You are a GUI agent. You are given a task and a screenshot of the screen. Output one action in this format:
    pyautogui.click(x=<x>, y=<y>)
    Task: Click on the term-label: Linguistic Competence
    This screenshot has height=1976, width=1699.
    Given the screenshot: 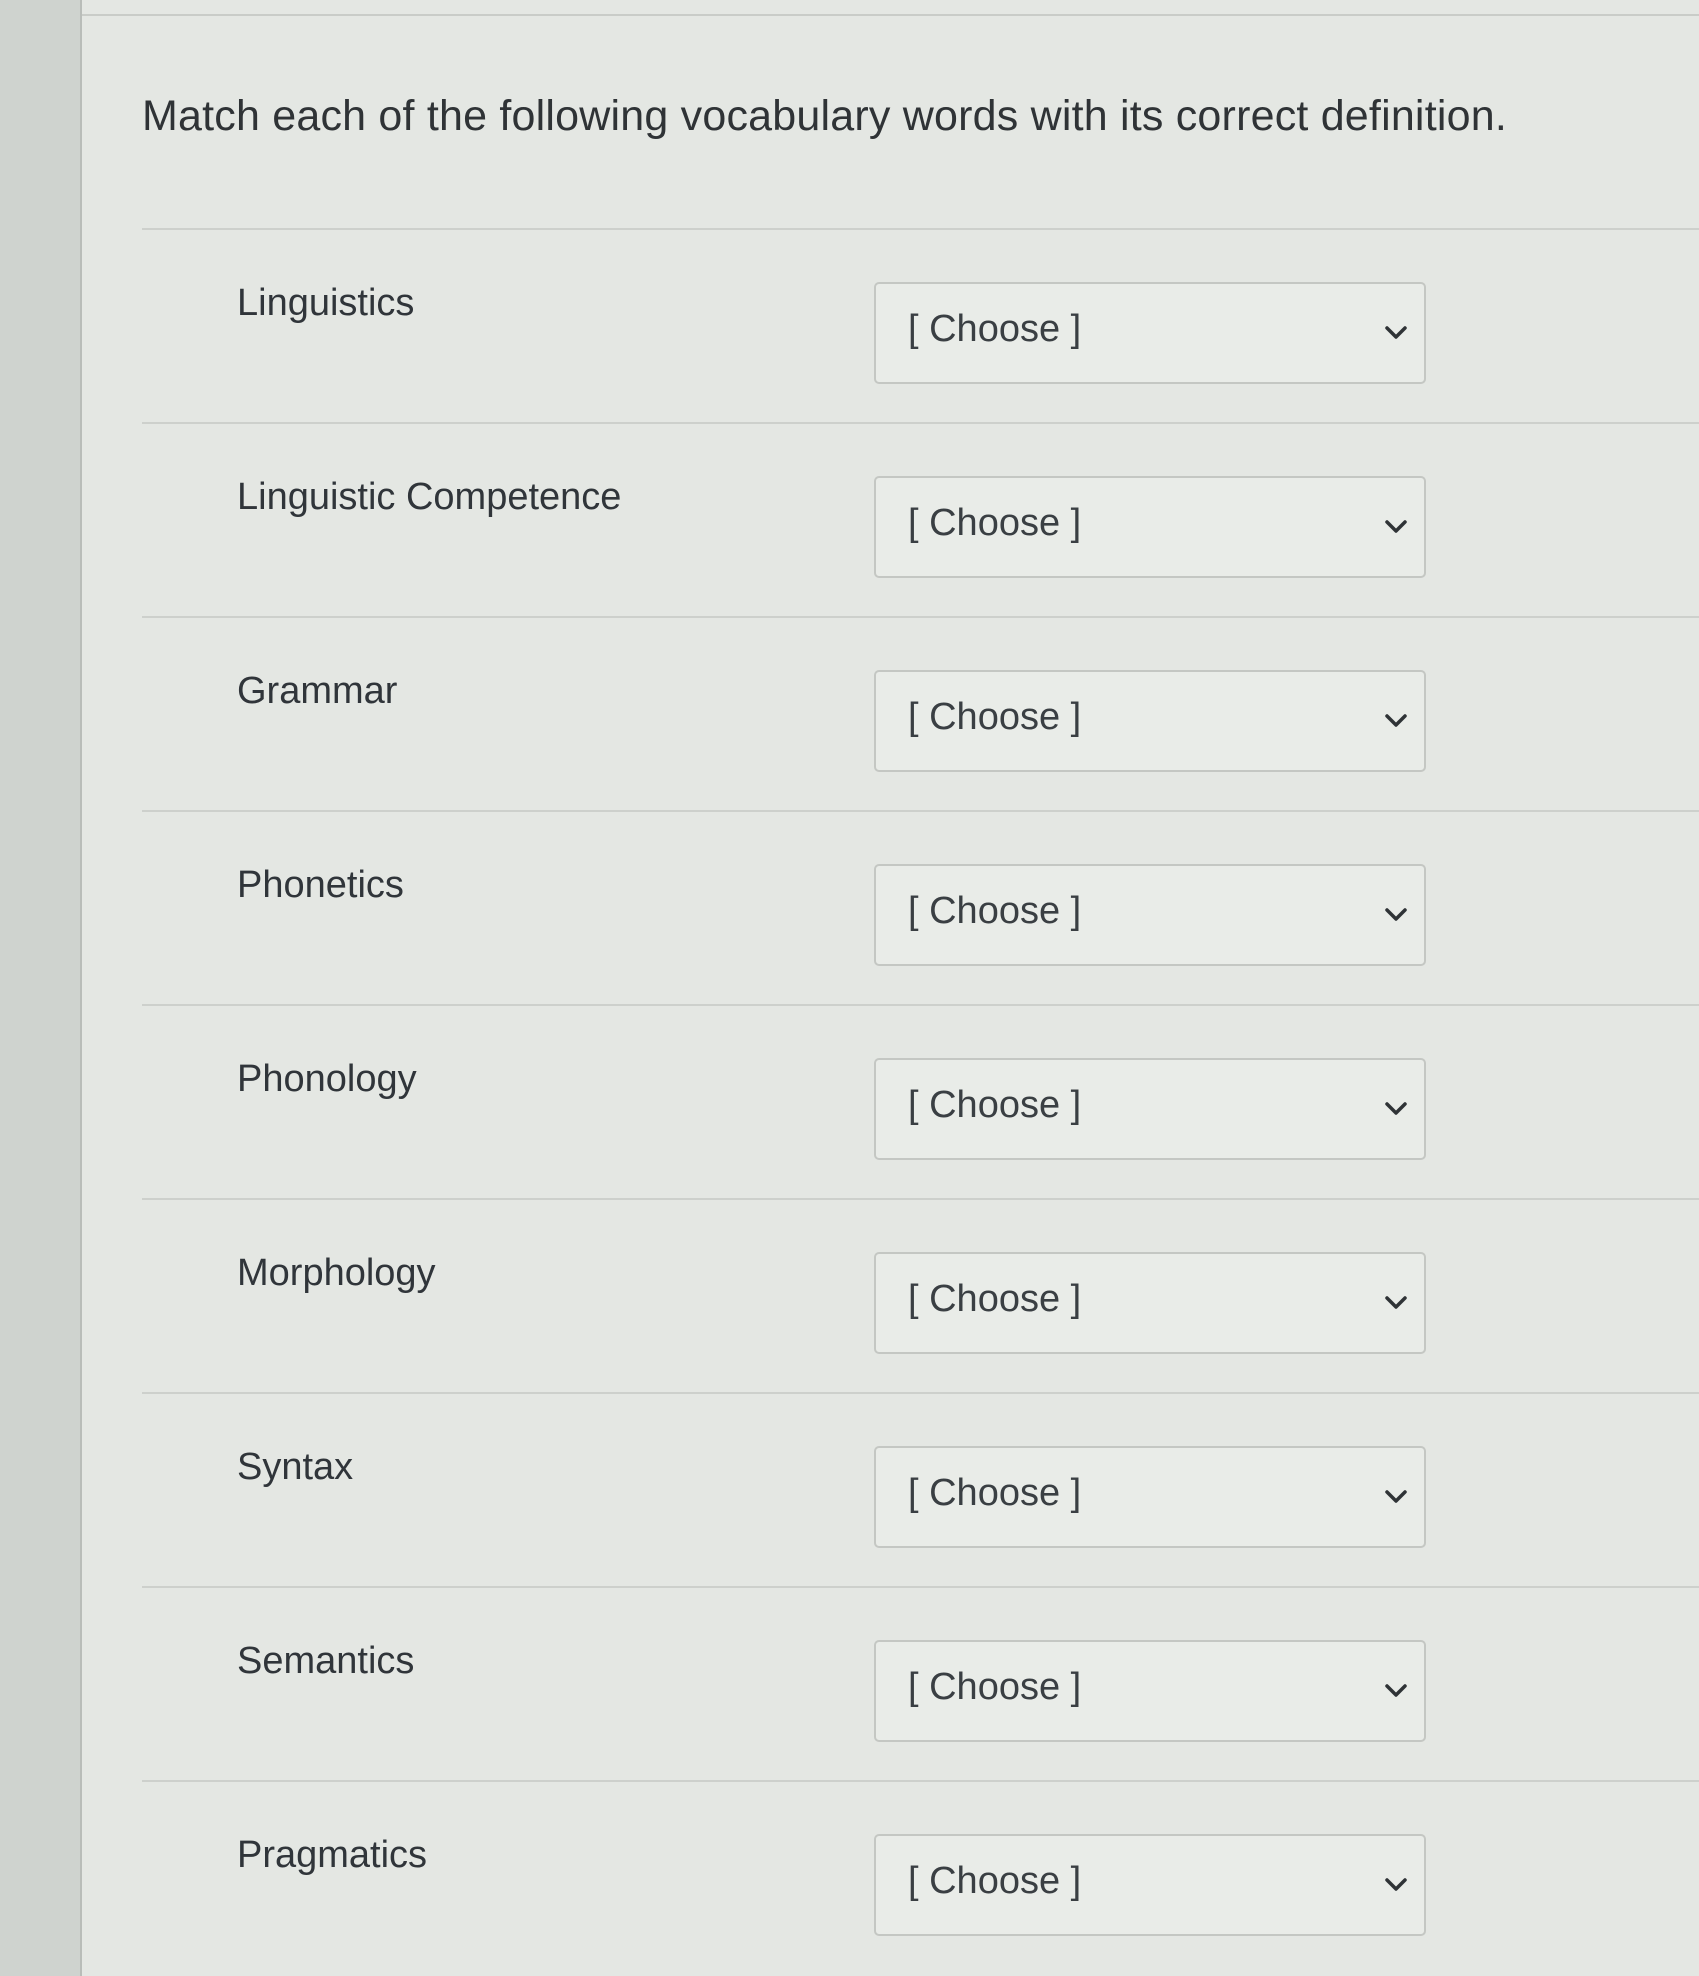 What is the action you would take?
    pyautogui.click(x=429, y=497)
    